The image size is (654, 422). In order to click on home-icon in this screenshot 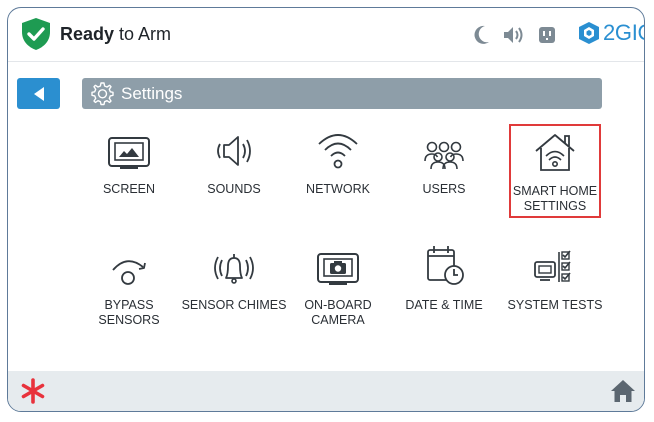, I will do `click(623, 391)`.